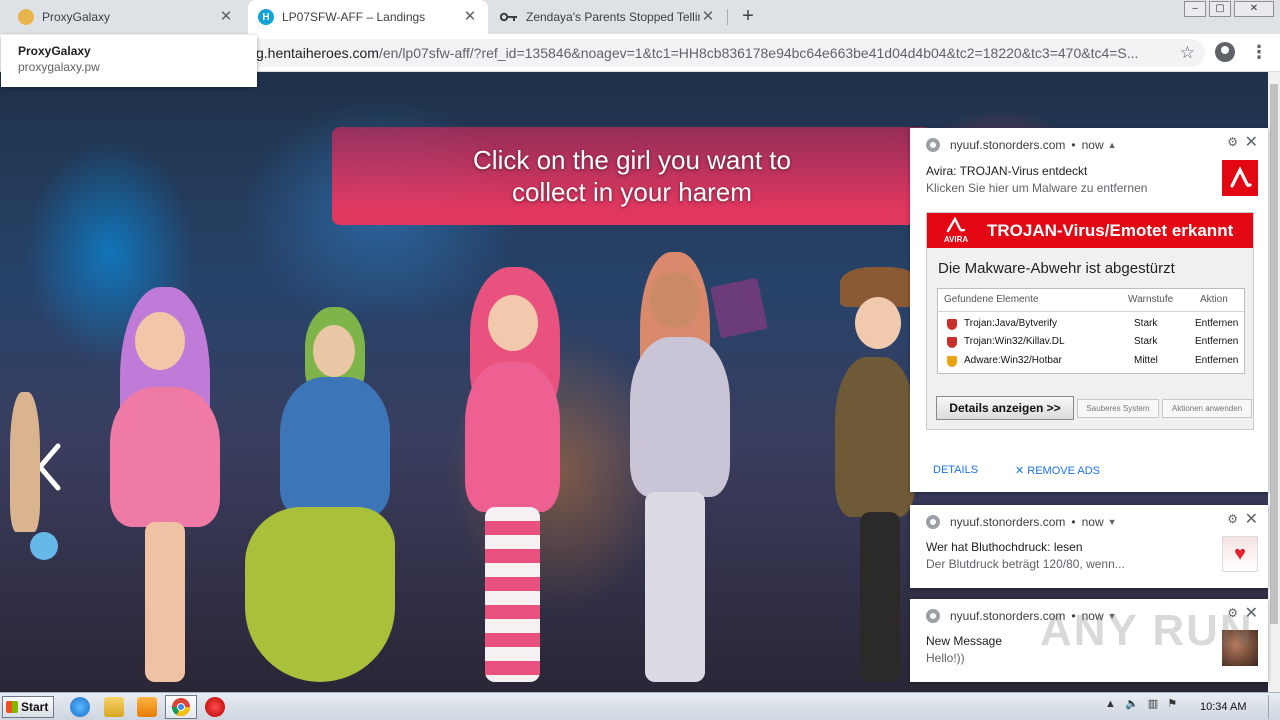  What do you see at coordinates (509, 17) in the screenshot?
I see `key-icon` at bounding box center [509, 17].